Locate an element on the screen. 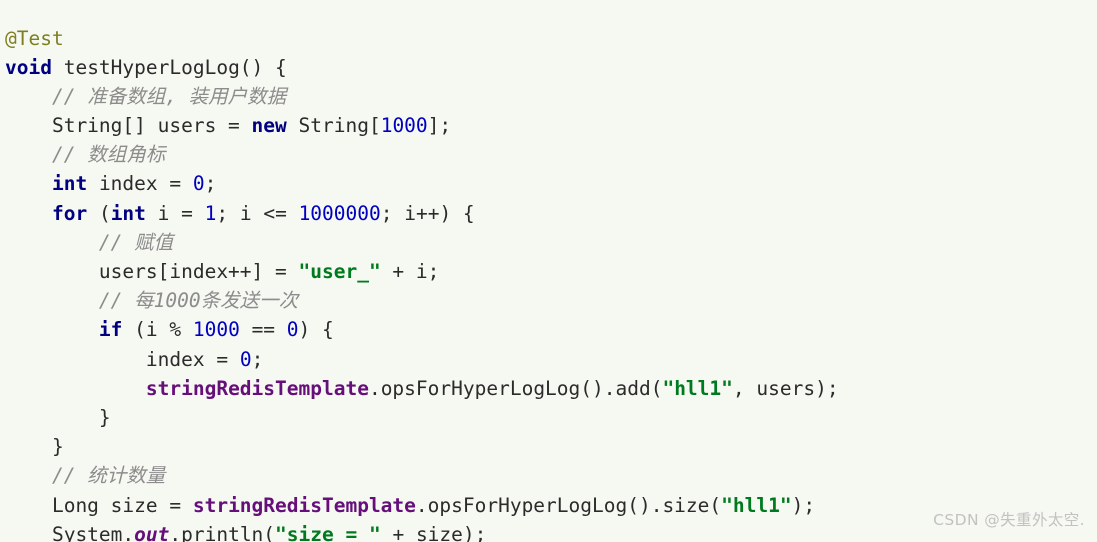  code-token-plain: .println( is located at coordinates (222, 532).